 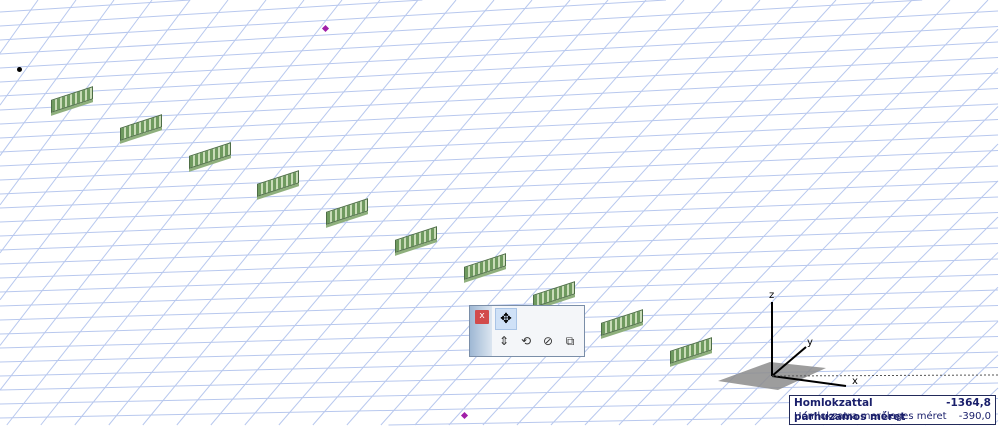 What do you see at coordinates (526, 343) in the screenshot?
I see `rotate-icon: ⟲` at bounding box center [526, 343].